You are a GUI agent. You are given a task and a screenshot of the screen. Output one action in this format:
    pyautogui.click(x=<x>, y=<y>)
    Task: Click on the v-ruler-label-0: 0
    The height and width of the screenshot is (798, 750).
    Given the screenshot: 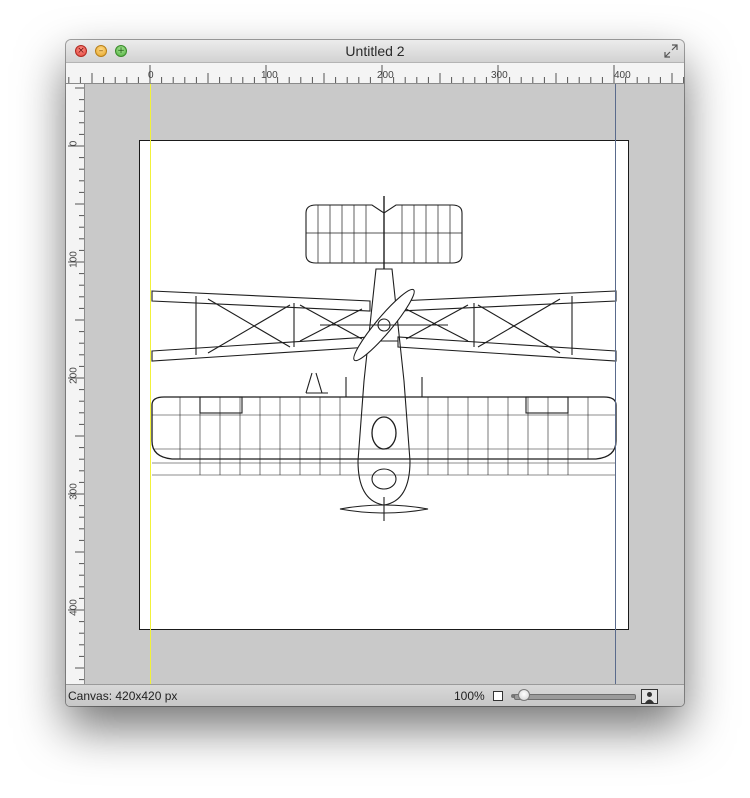 What is the action you would take?
    pyautogui.click(x=74, y=143)
    